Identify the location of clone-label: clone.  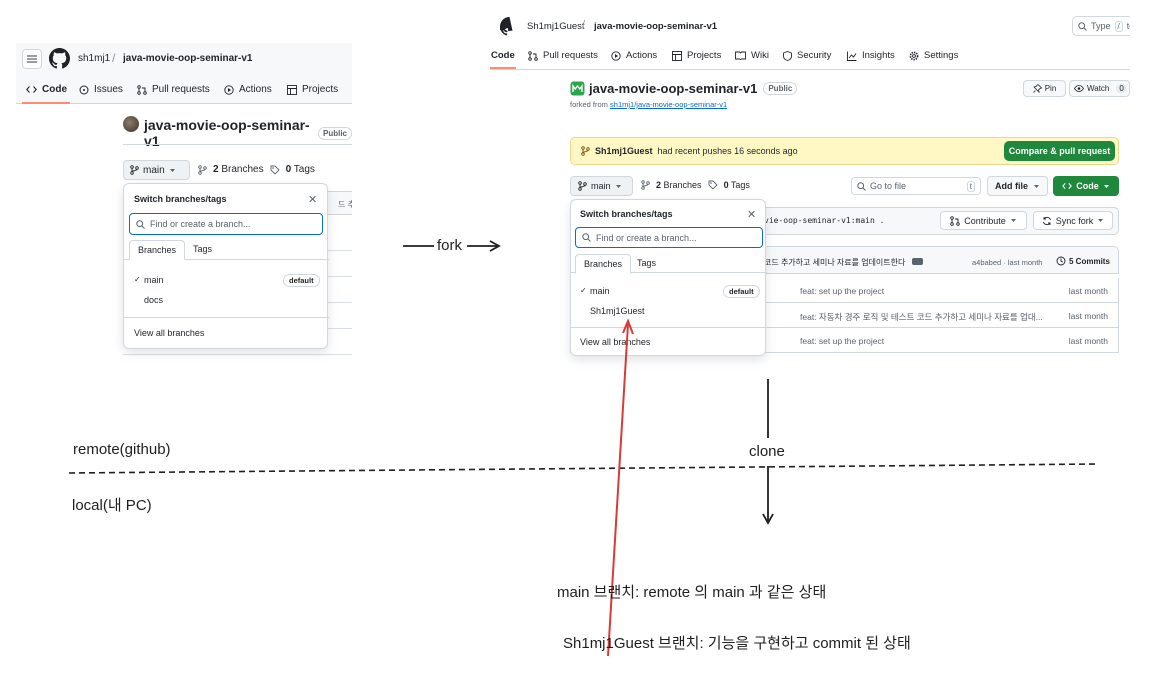
(767, 451).